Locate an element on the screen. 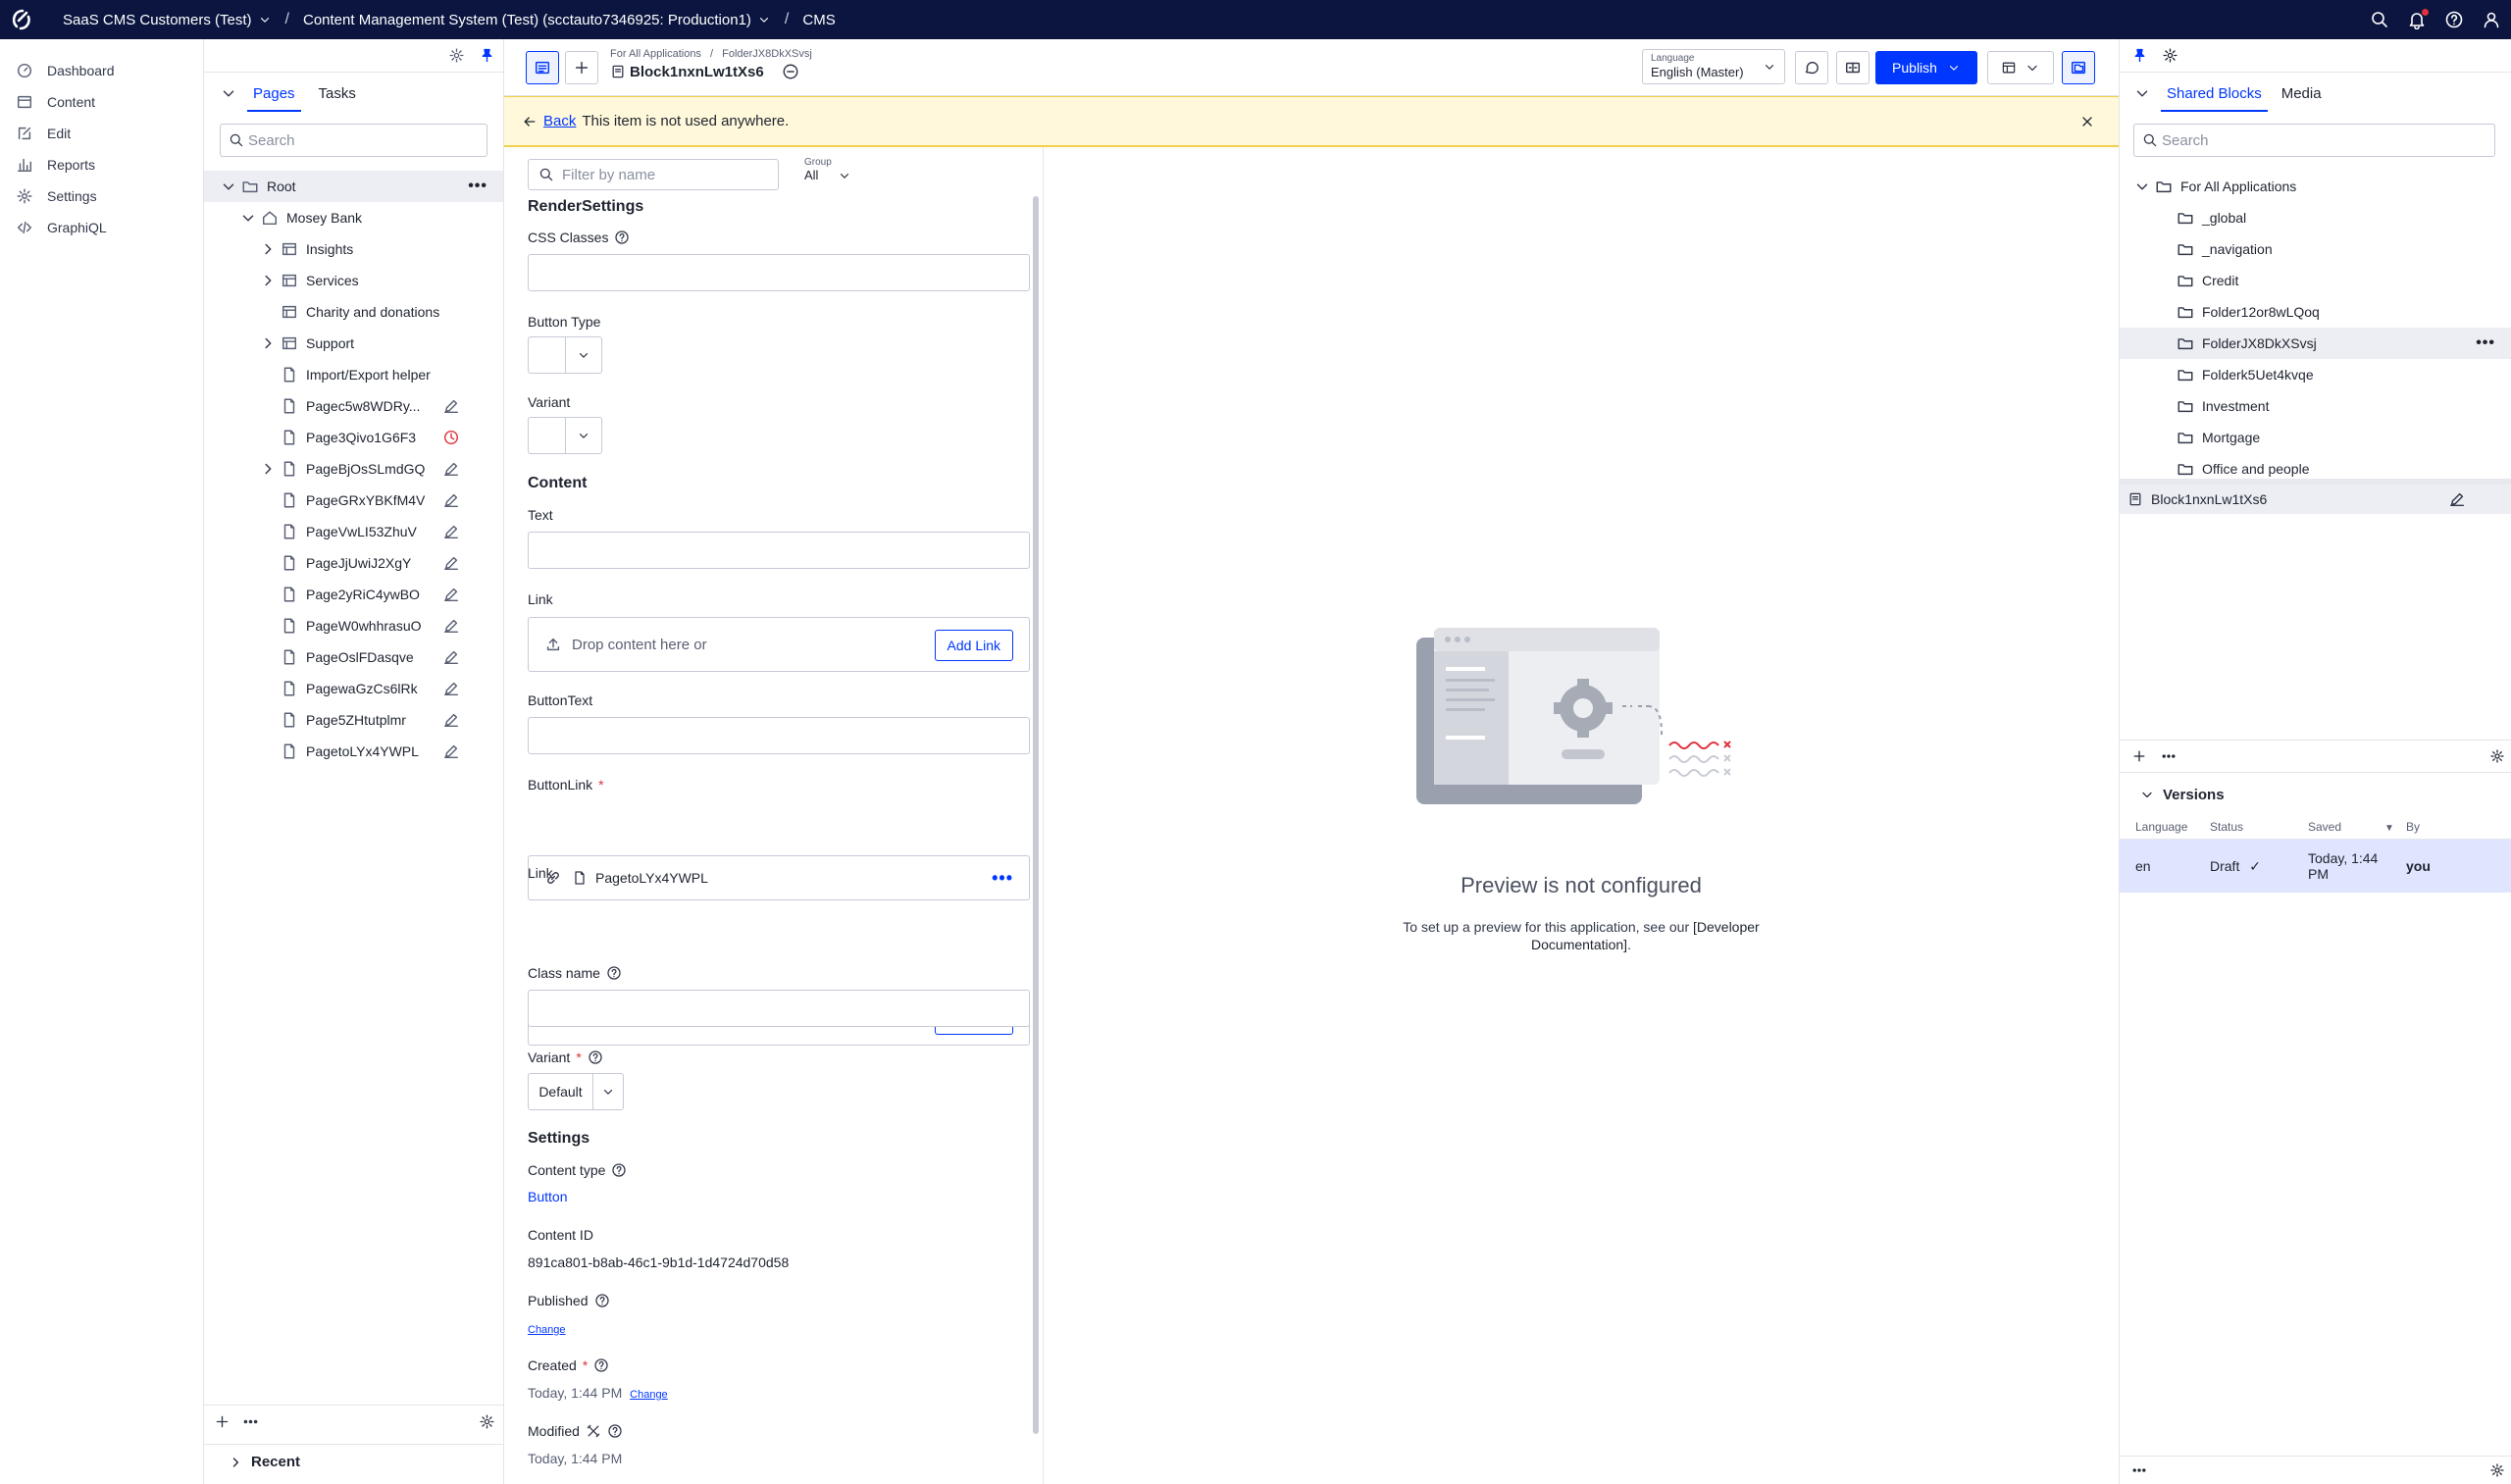 The height and width of the screenshot is (1484, 2511). compare-button is located at coordinates (1853, 67).